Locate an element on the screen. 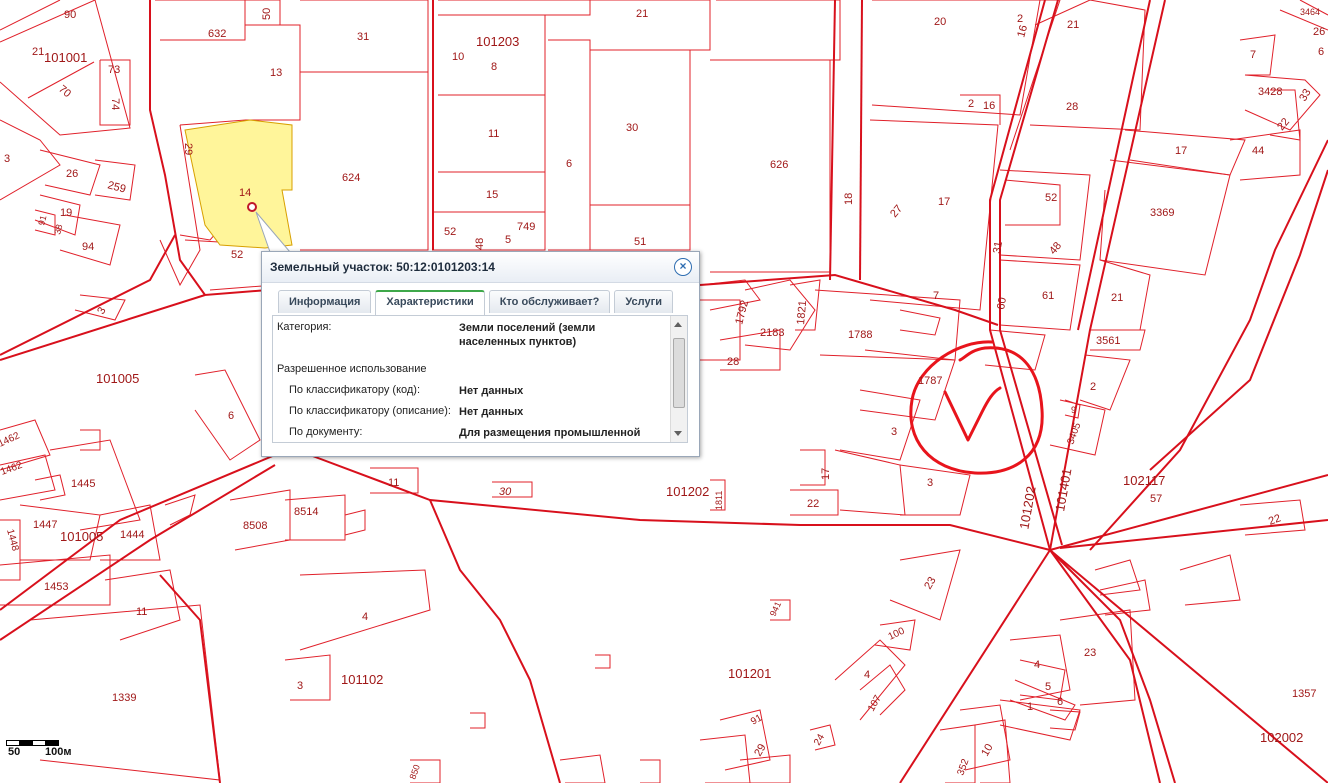 This screenshot has height=783, width=1328. parcel-label: 22 is located at coordinates (813, 504).